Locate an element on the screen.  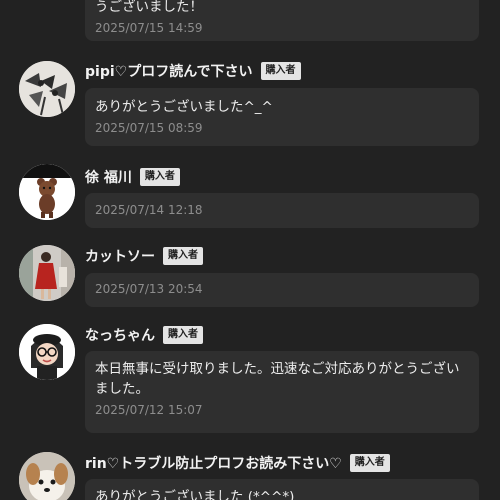
teddy-bear-avatar-icon is located at coordinates (47, 192).